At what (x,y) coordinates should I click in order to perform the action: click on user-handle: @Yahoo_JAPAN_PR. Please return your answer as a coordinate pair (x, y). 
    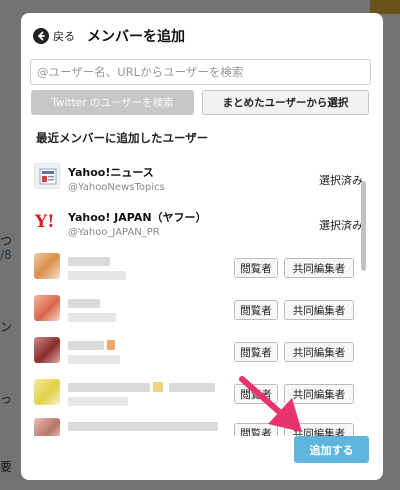
    Looking at the image, I should click on (114, 232).